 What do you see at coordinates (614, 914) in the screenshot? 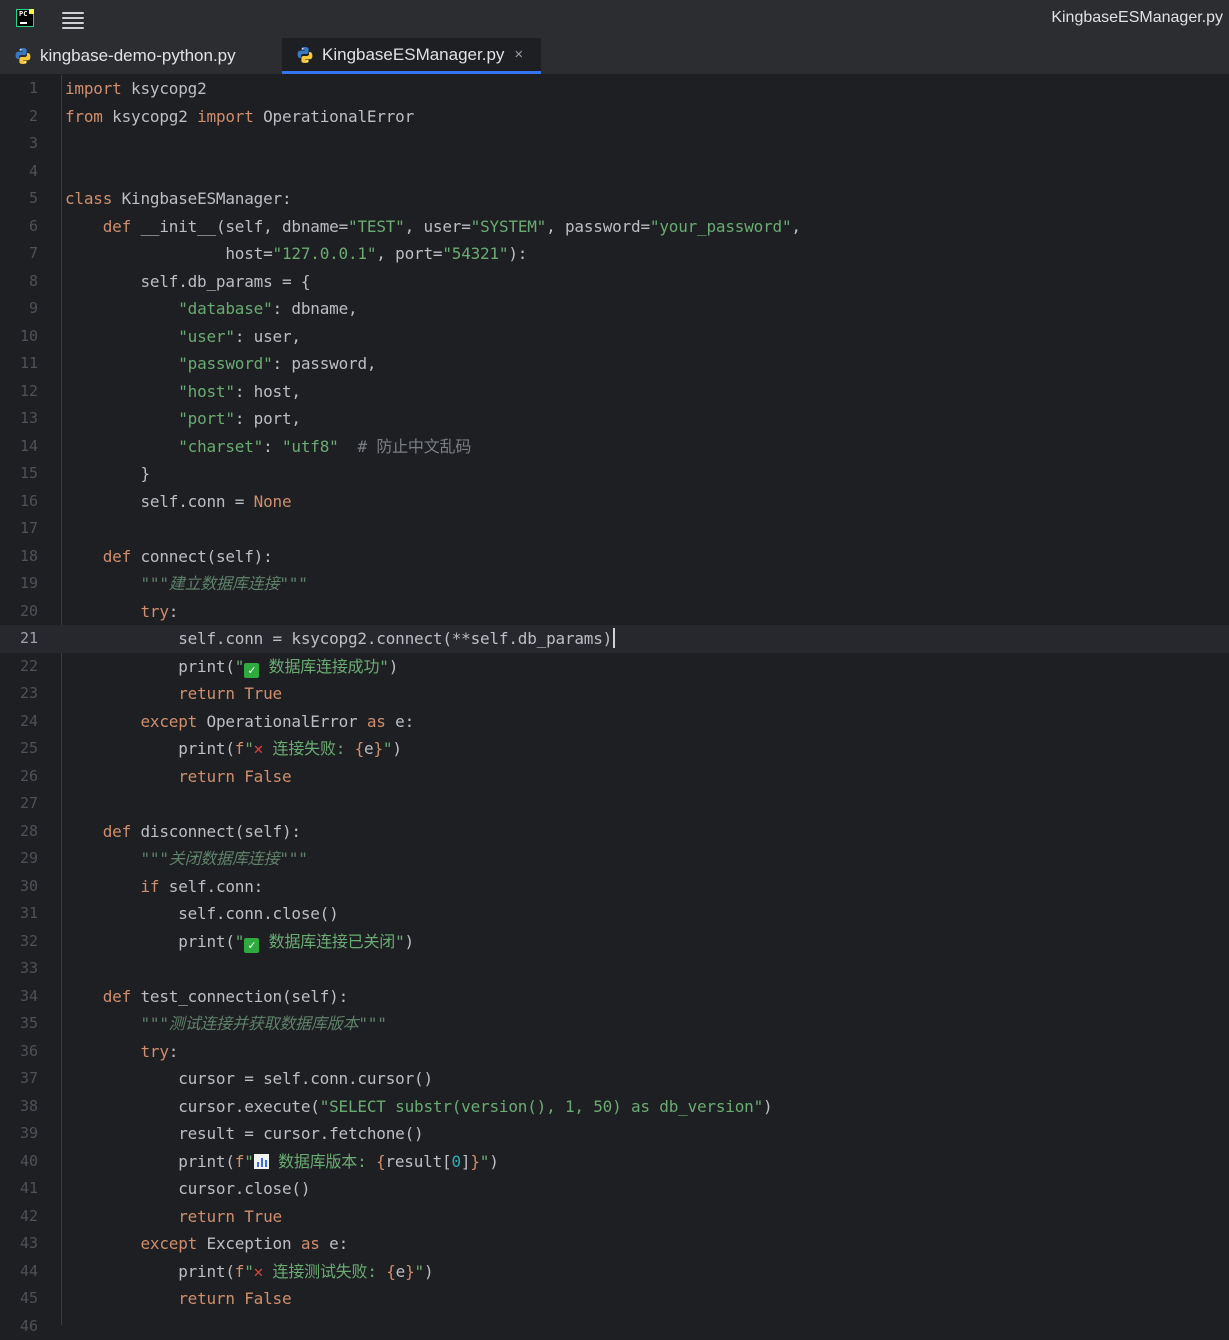
I see `code-line: 31 self.conn.close()` at bounding box center [614, 914].